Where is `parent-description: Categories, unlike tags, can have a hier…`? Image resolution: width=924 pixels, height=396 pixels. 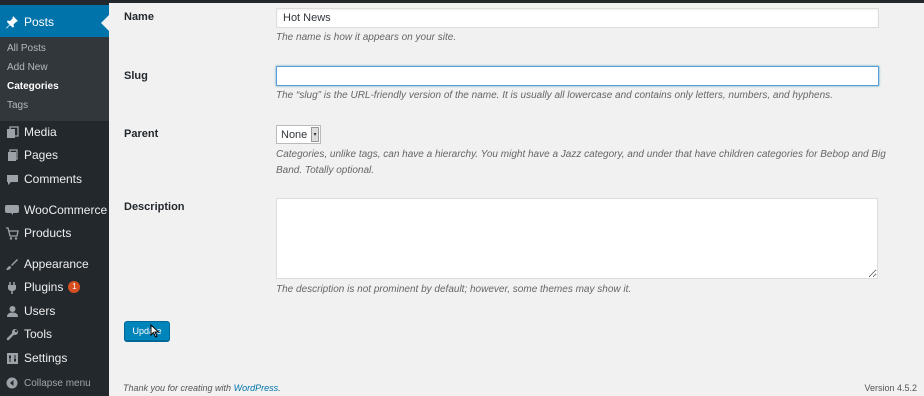 parent-description: Categories, unlike tags, can have a hier… is located at coordinates (581, 162).